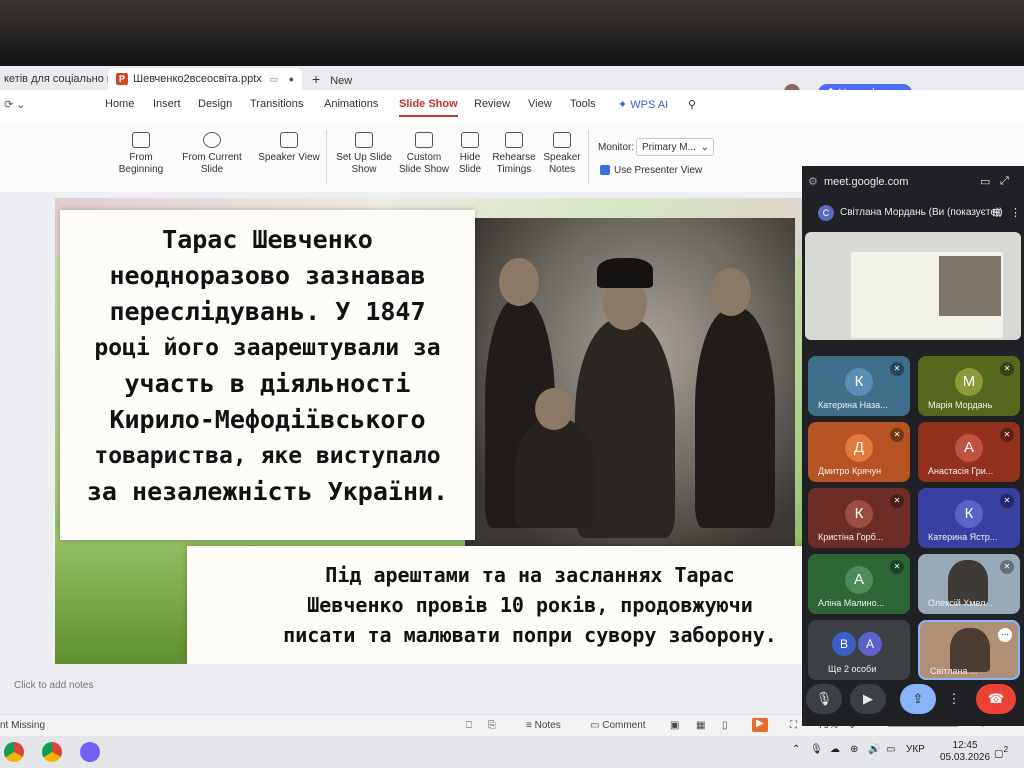 The image size is (1024, 768). What do you see at coordinates (119, 104) in the screenshot?
I see `menu-home: Home` at bounding box center [119, 104].